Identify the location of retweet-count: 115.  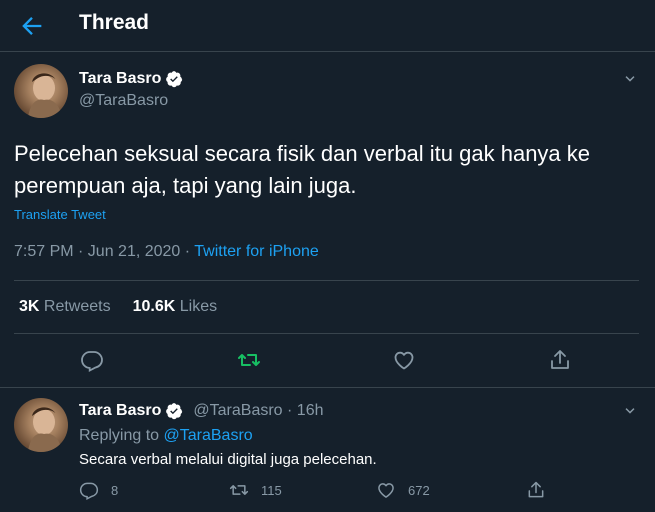
(271, 490).